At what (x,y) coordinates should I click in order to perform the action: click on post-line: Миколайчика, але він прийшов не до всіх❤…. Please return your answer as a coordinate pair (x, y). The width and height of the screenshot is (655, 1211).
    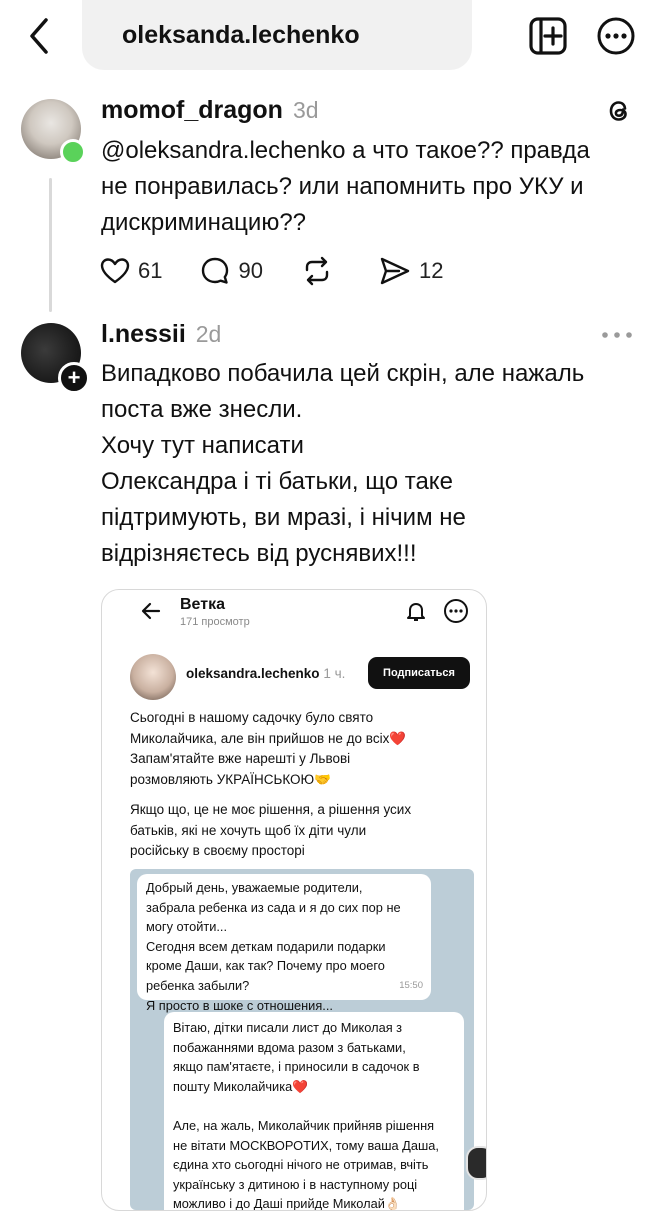
    Looking at the image, I should click on (268, 738).